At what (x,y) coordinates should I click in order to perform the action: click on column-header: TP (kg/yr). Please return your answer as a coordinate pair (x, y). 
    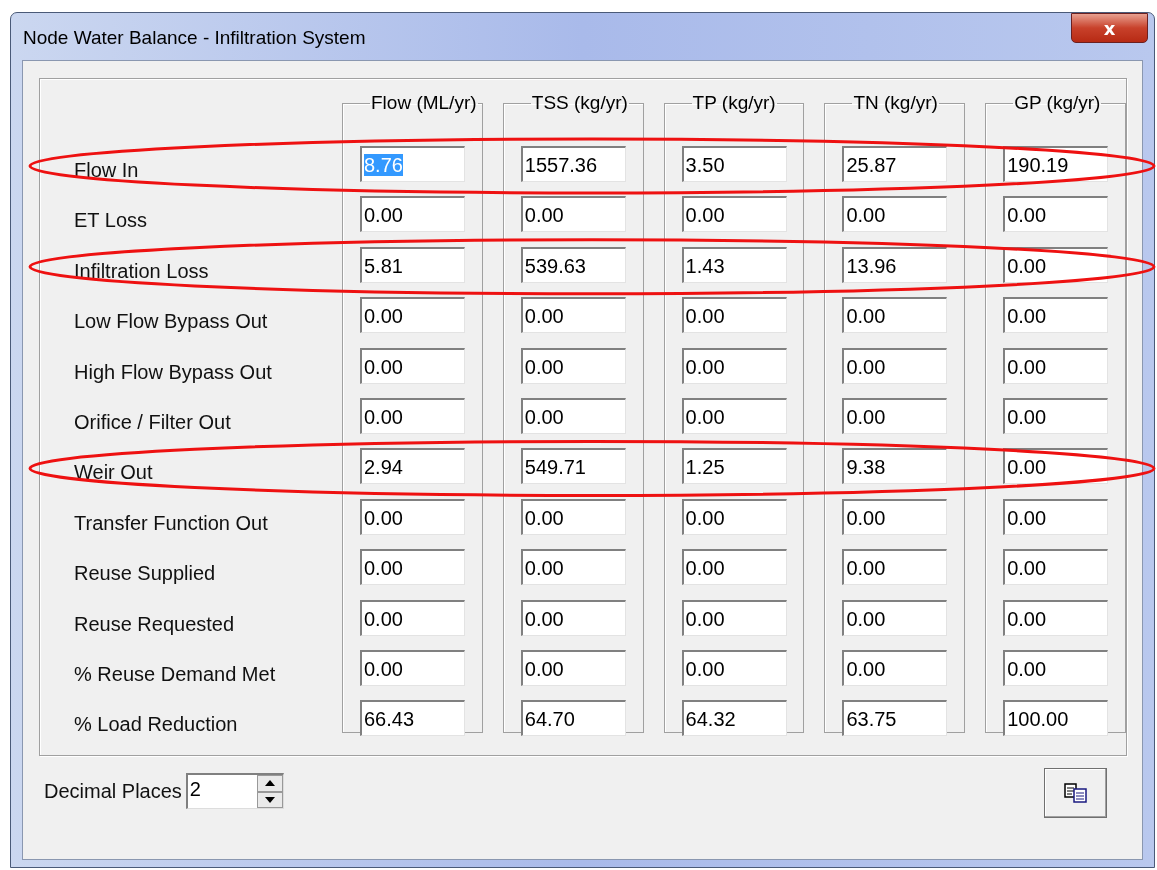
    Looking at the image, I should click on (734, 103).